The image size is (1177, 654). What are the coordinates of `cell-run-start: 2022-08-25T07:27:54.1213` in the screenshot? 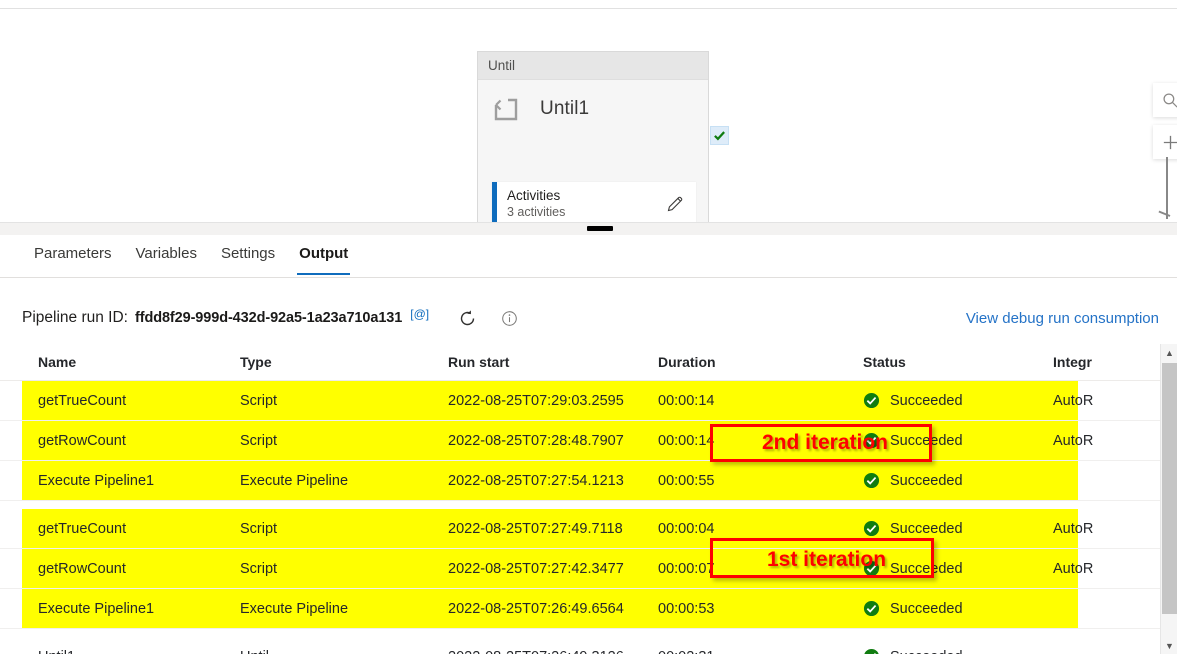 It's located at (536, 480).